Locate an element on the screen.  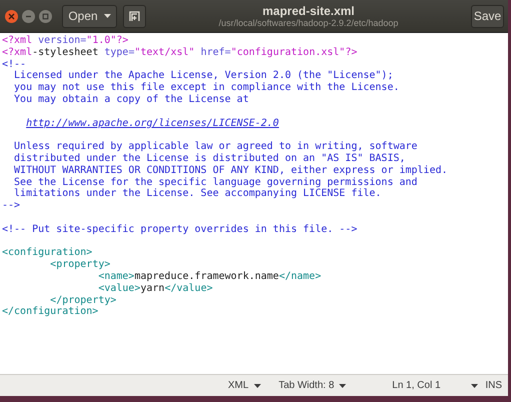
status-dropdown: XML is located at coordinates (244, 385).